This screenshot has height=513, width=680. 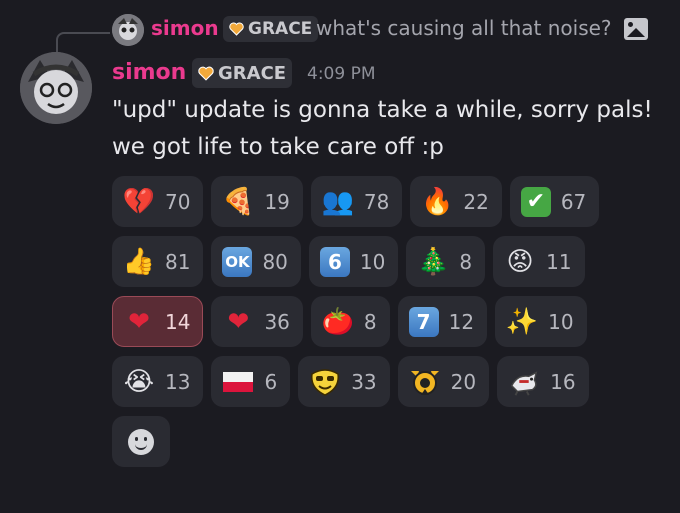 I want to click on reaction-count: 14, so click(x=178, y=321).